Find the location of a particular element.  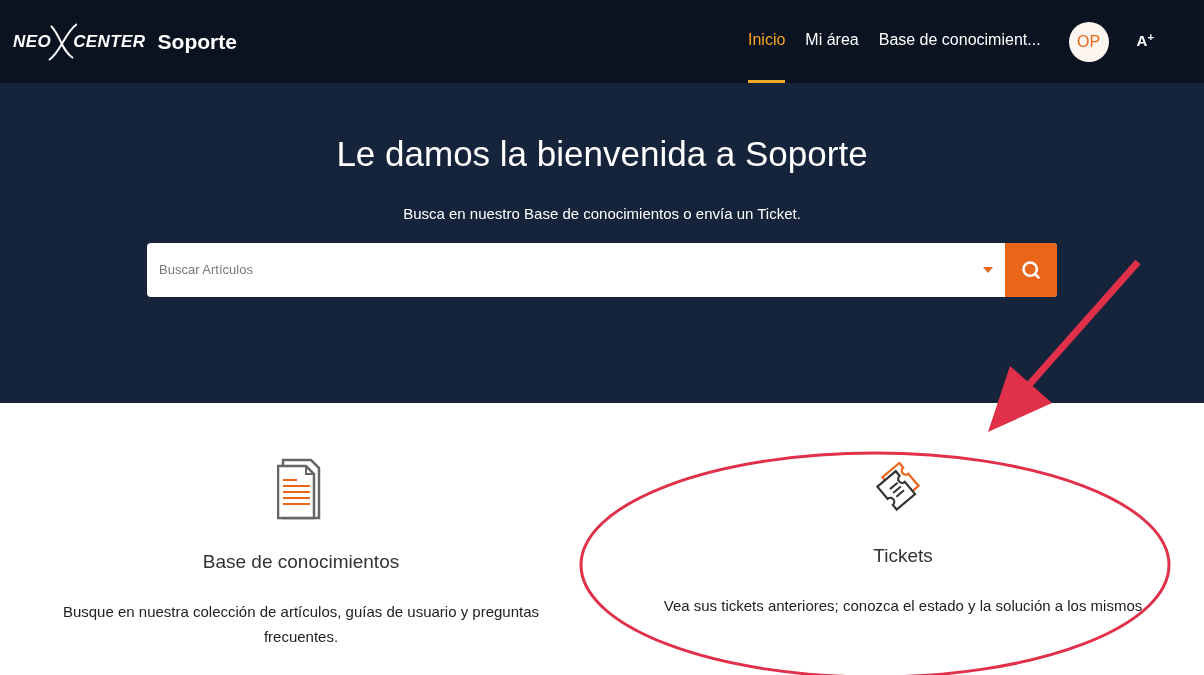

card-title: Tickets is located at coordinates (903, 556).